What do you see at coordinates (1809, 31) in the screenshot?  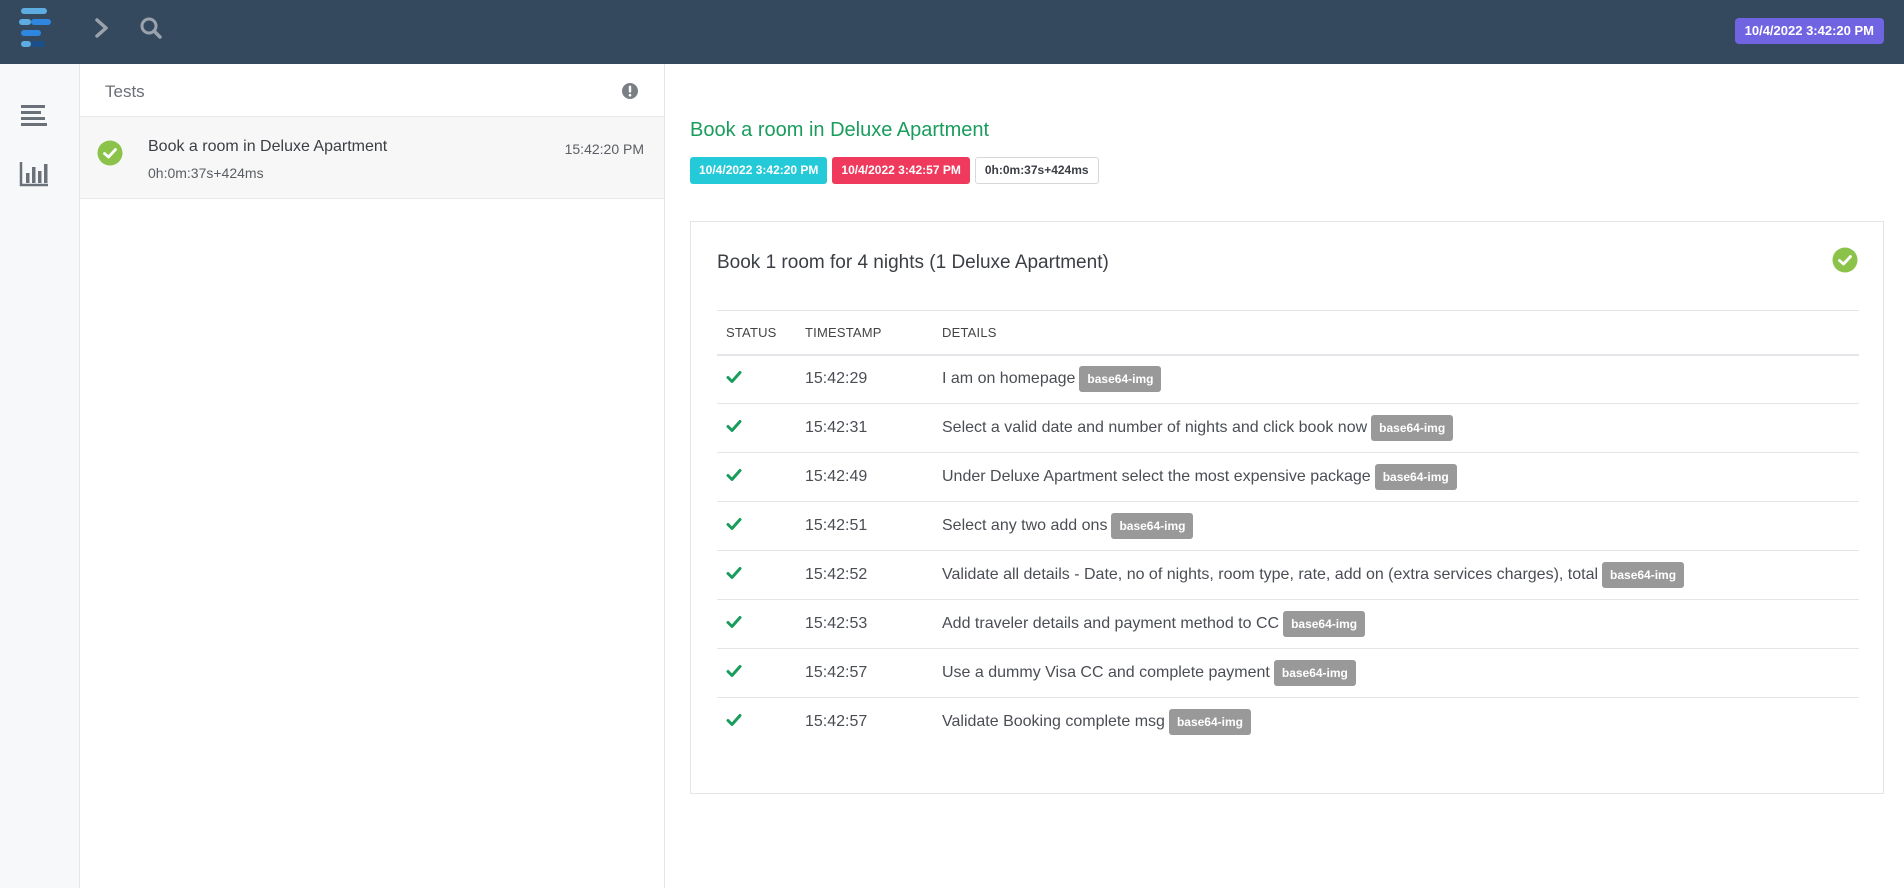 I see `report-date-badge: 10/4/2022 3:42:20 PM` at bounding box center [1809, 31].